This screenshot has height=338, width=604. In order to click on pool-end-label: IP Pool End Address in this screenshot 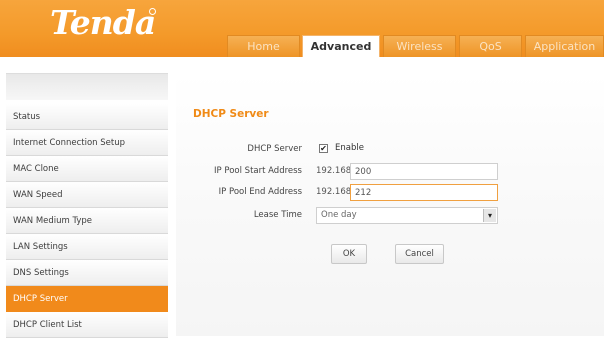, I will do `click(260, 192)`.